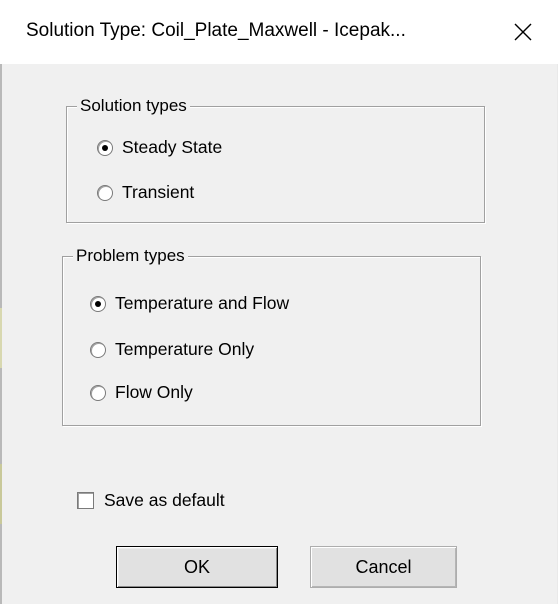  What do you see at coordinates (105, 192) in the screenshot?
I see `transient-radio-icon` at bounding box center [105, 192].